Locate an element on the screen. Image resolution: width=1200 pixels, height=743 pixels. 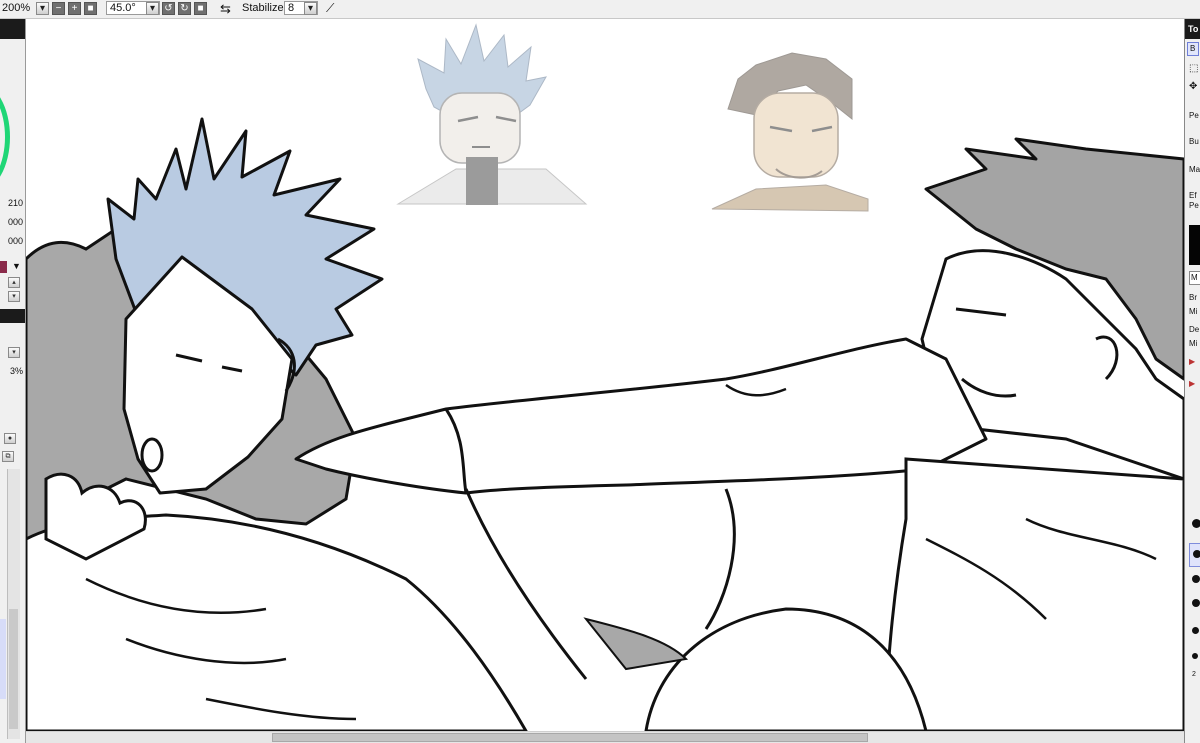
brush-label-2: Mi is located at coordinates (1193, 311).